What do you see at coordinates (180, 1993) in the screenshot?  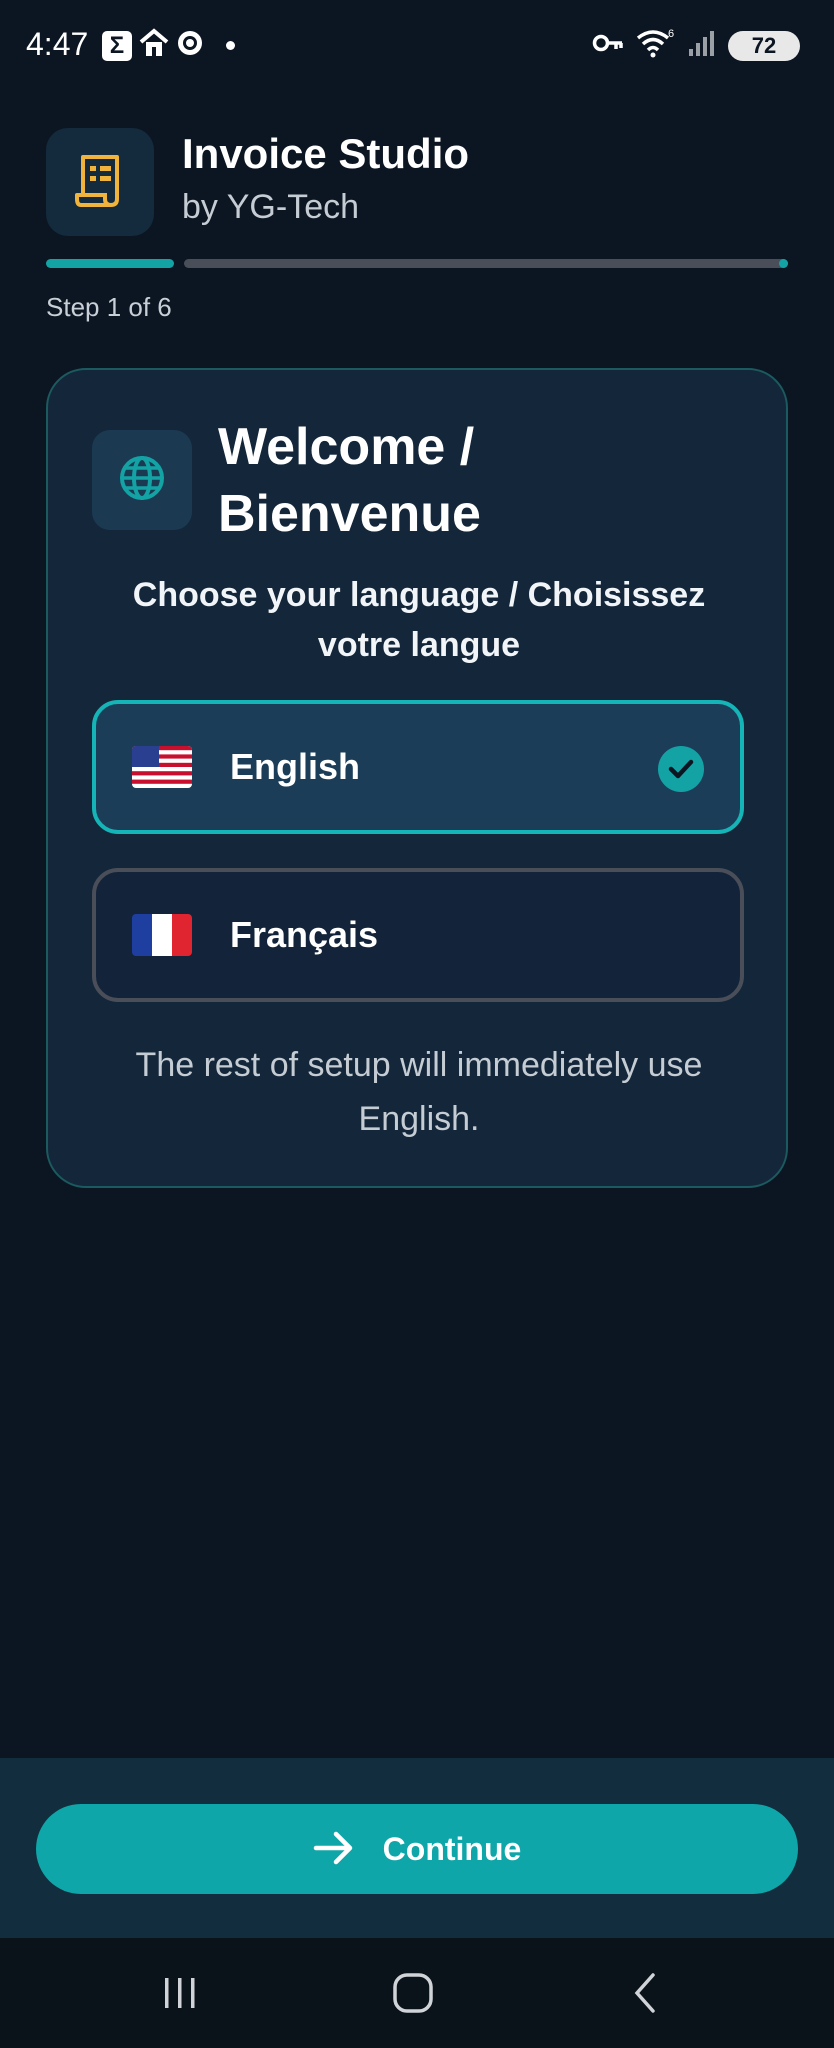 I see `recent-apps-button` at bounding box center [180, 1993].